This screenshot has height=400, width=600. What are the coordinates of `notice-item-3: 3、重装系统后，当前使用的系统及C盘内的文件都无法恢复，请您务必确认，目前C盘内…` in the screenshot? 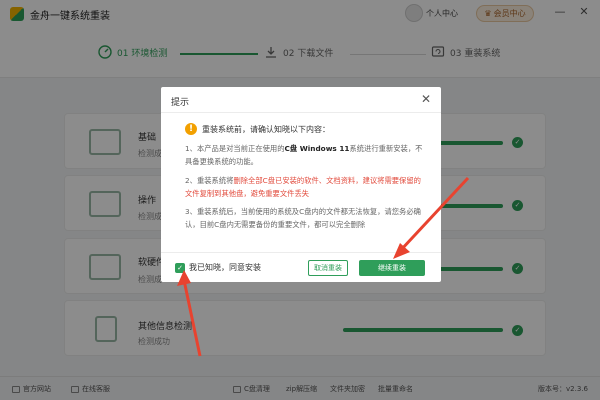 It's located at (305, 218).